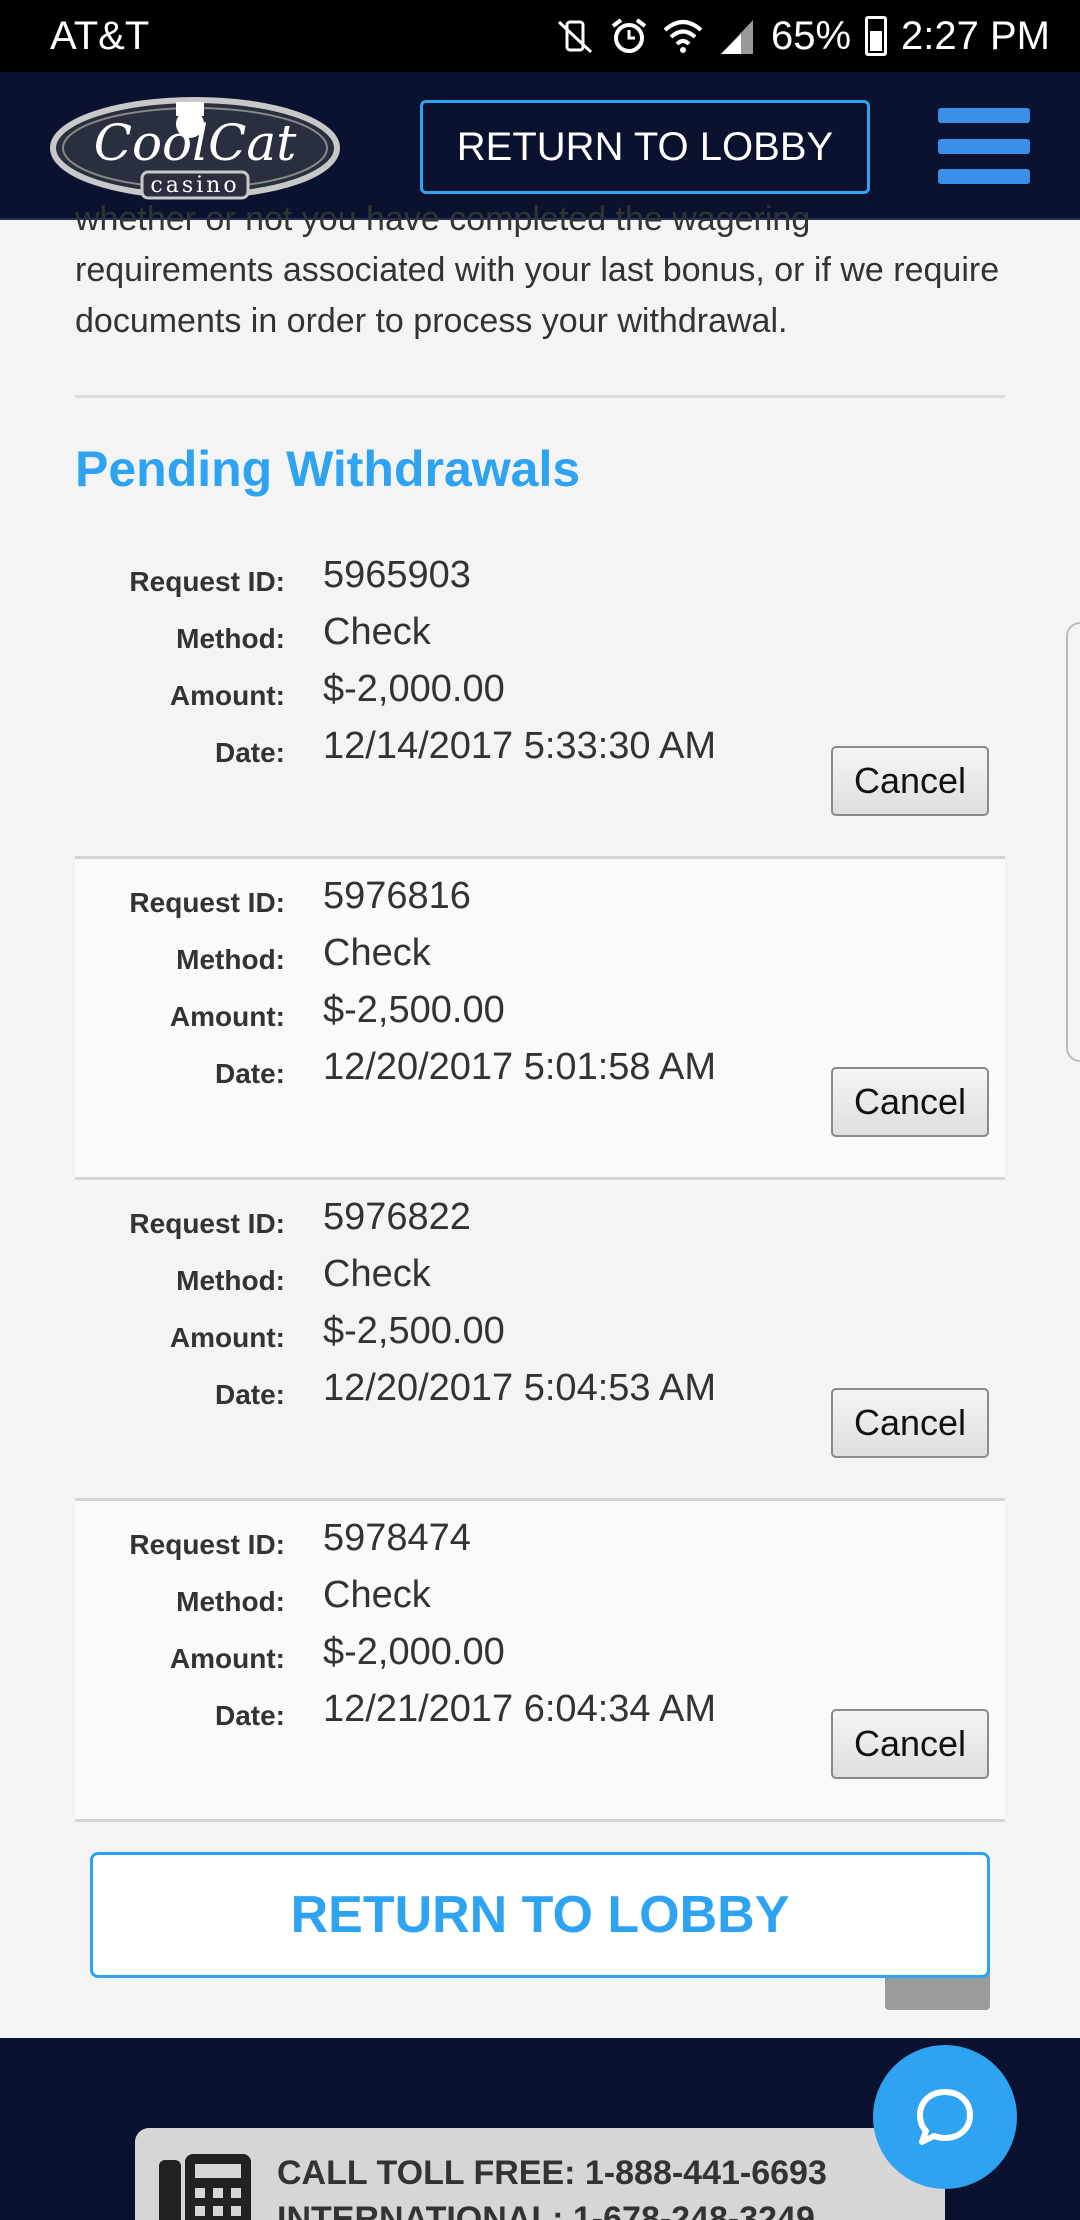 Image resolution: width=1080 pixels, height=2220 pixels. What do you see at coordinates (736, 37) in the screenshot?
I see `signal-icon` at bounding box center [736, 37].